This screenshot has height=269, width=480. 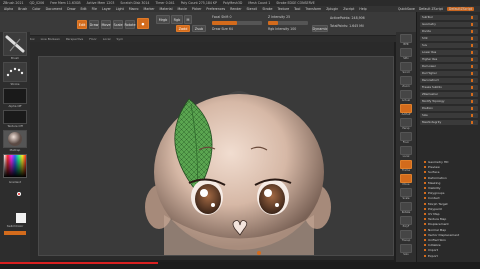 I want to click on menu-item: Texture, so click(x=283, y=9).